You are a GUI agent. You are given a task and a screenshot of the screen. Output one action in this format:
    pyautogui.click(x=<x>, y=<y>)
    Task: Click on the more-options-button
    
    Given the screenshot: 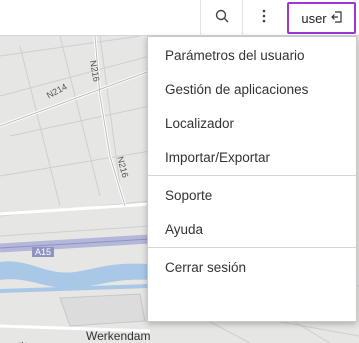 What is the action you would take?
    pyautogui.click(x=263, y=18)
    